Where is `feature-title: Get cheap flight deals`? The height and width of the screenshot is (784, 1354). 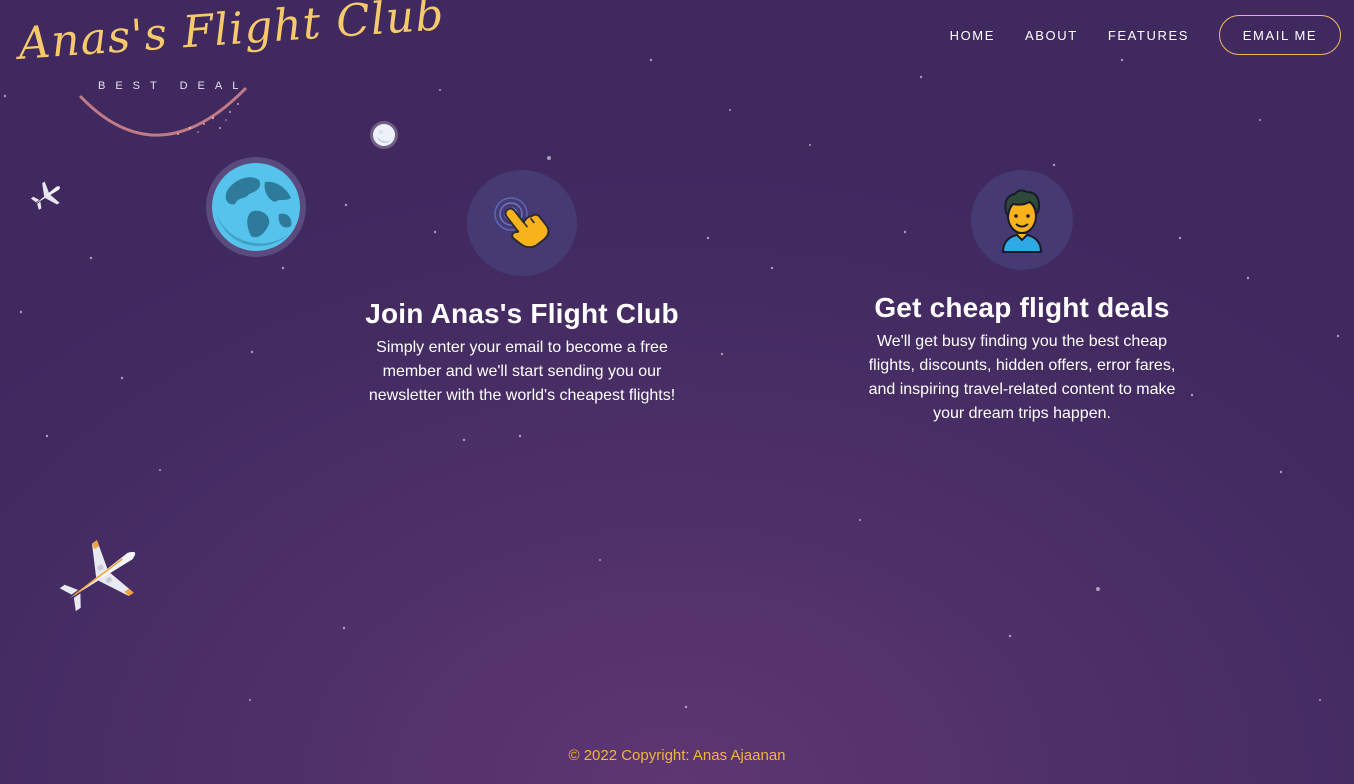
feature-title: Get cheap flight deals is located at coordinates (1022, 307).